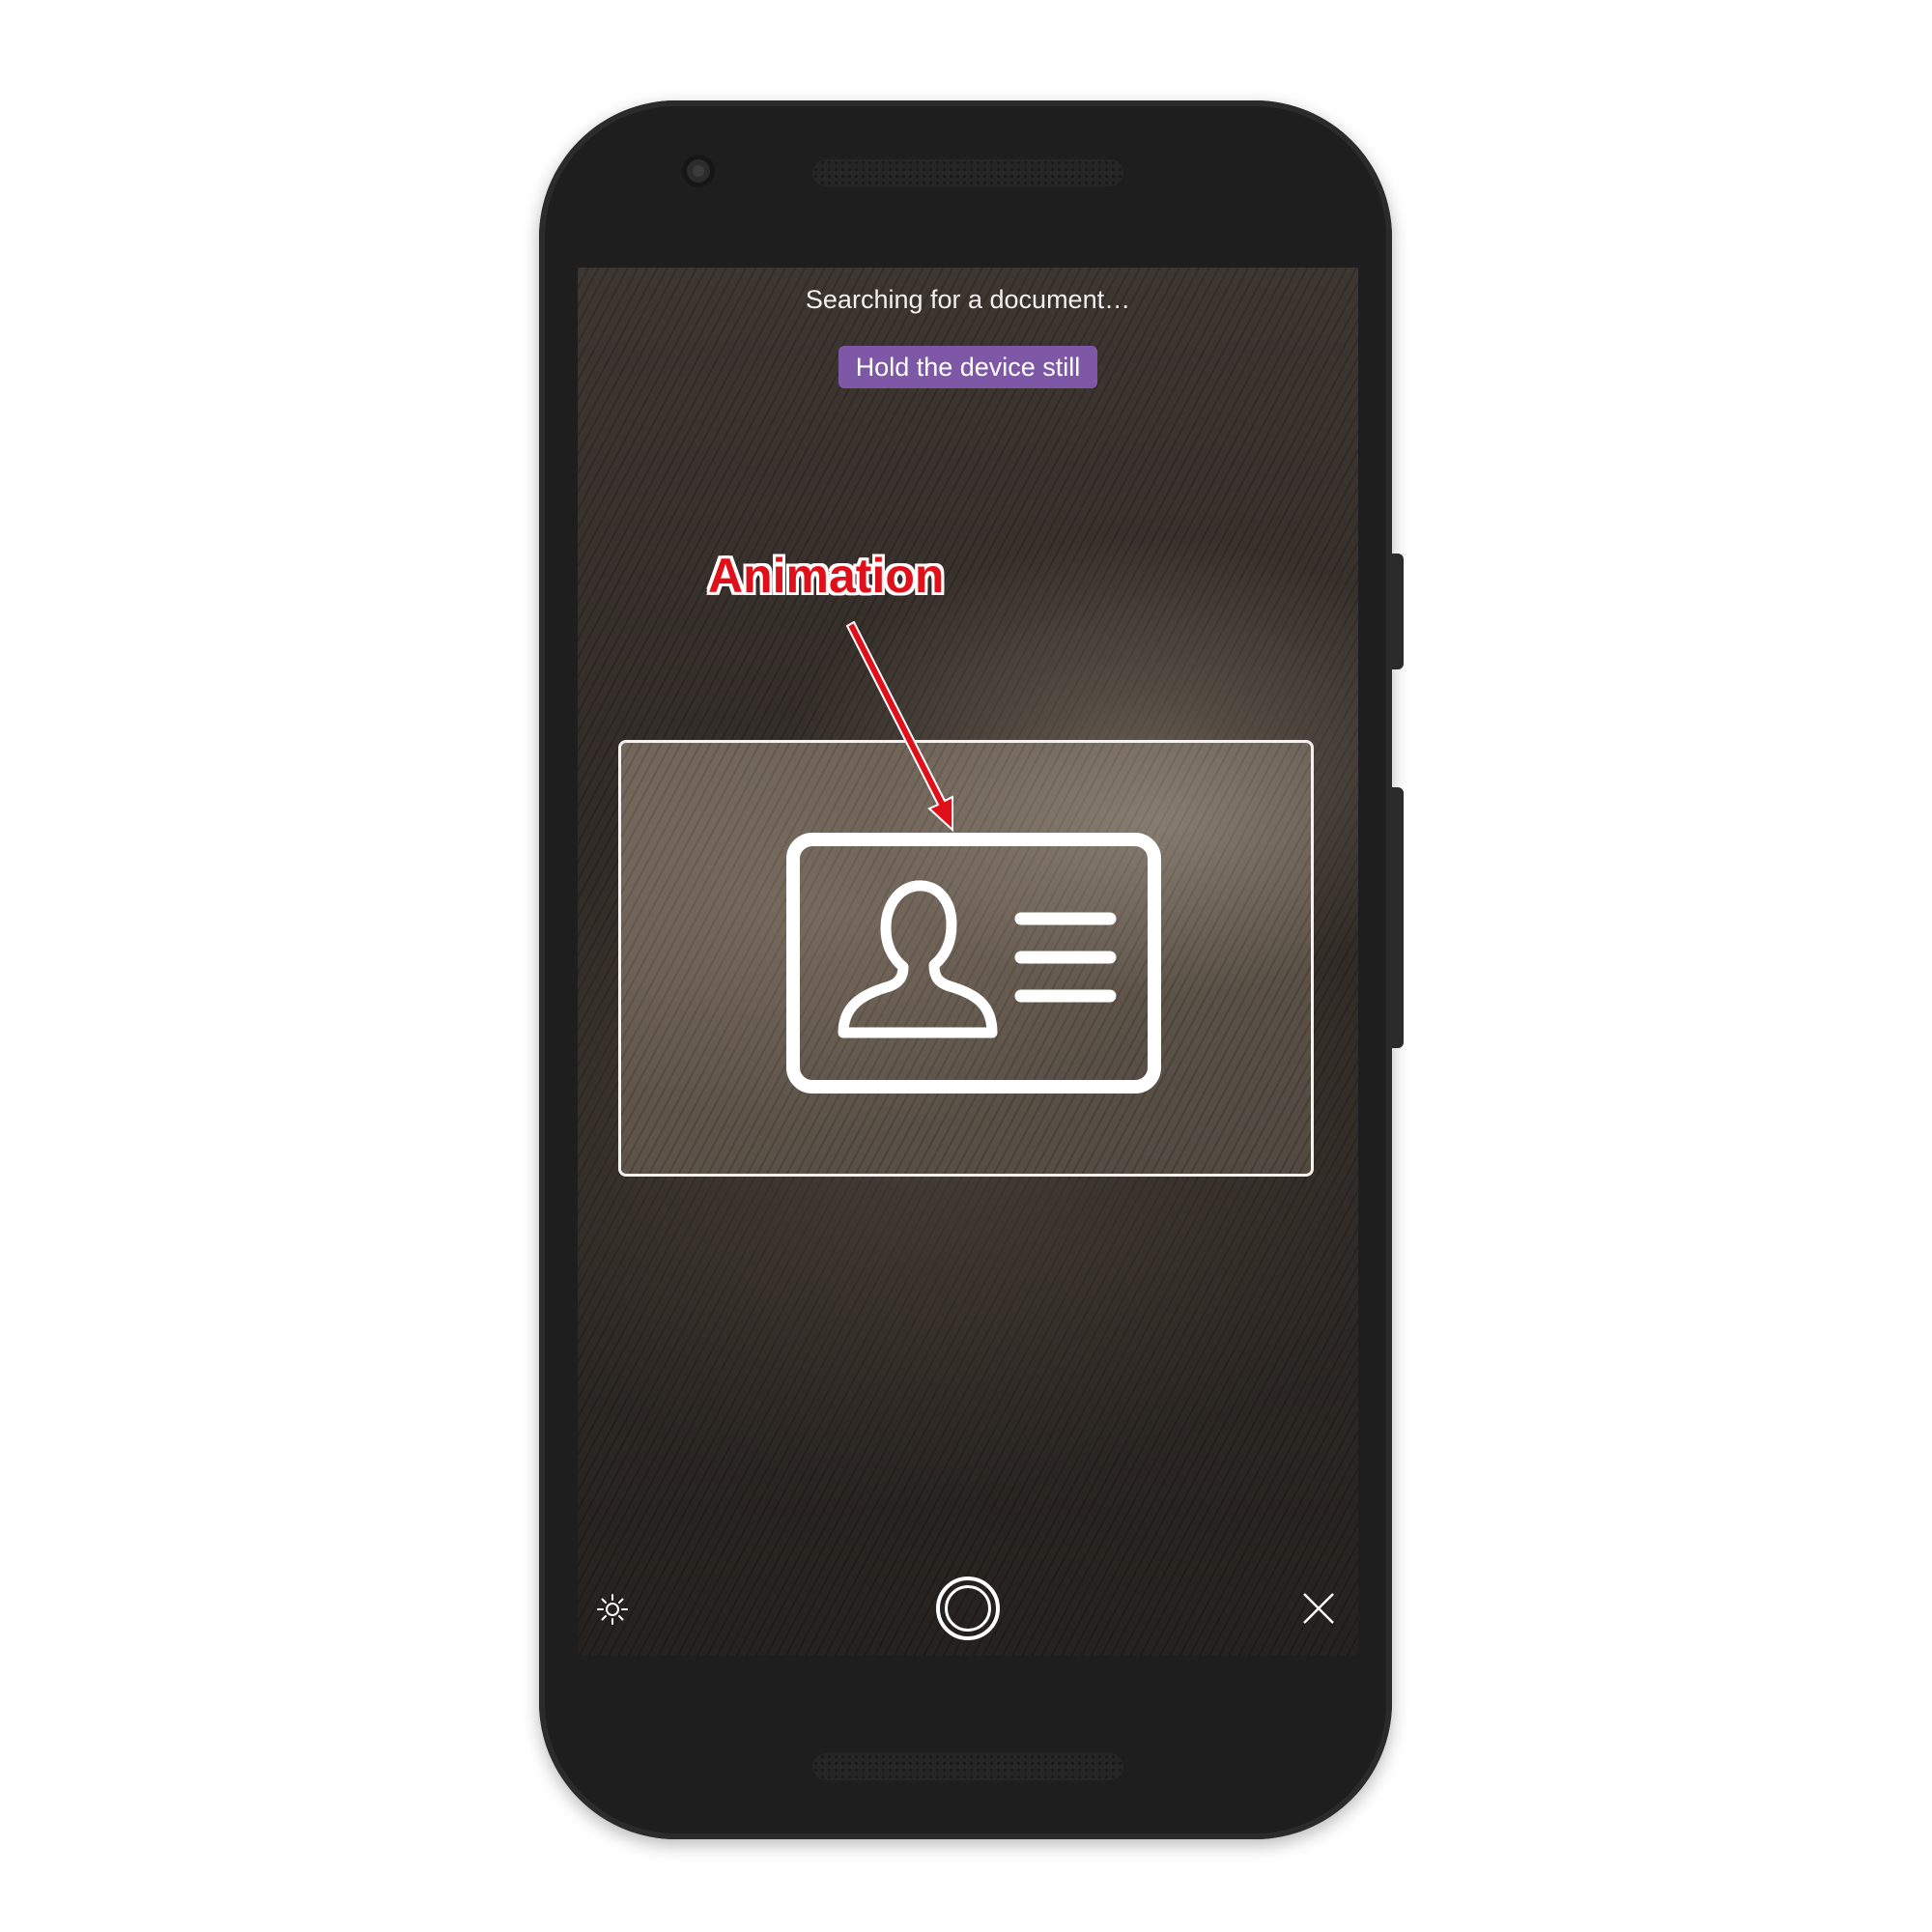 This screenshot has width=1932, height=1932. What do you see at coordinates (698, 171) in the screenshot?
I see `front-camera` at bounding box center [698, 171].